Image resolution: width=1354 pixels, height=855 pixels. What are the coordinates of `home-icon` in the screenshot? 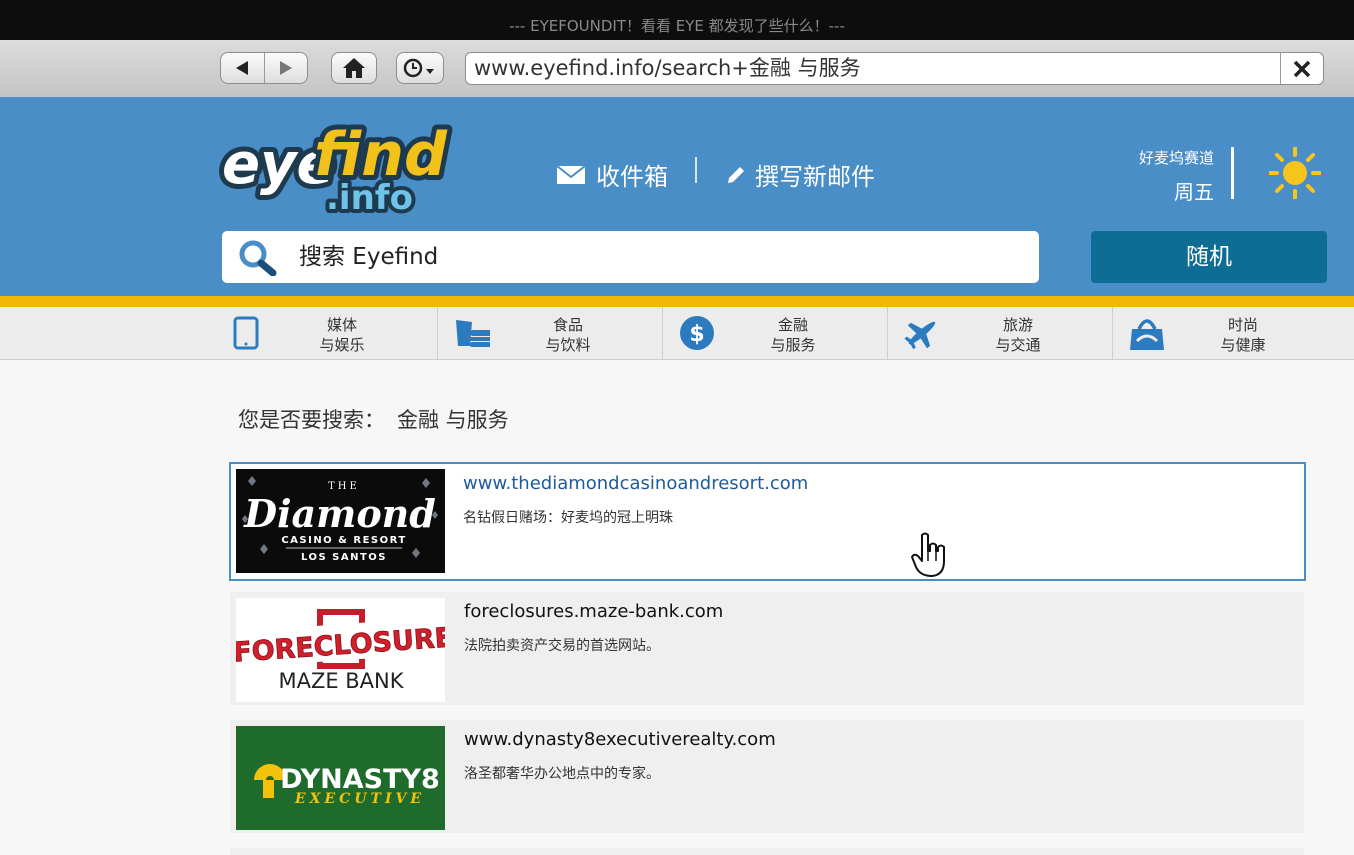 It's located at (354, 68).